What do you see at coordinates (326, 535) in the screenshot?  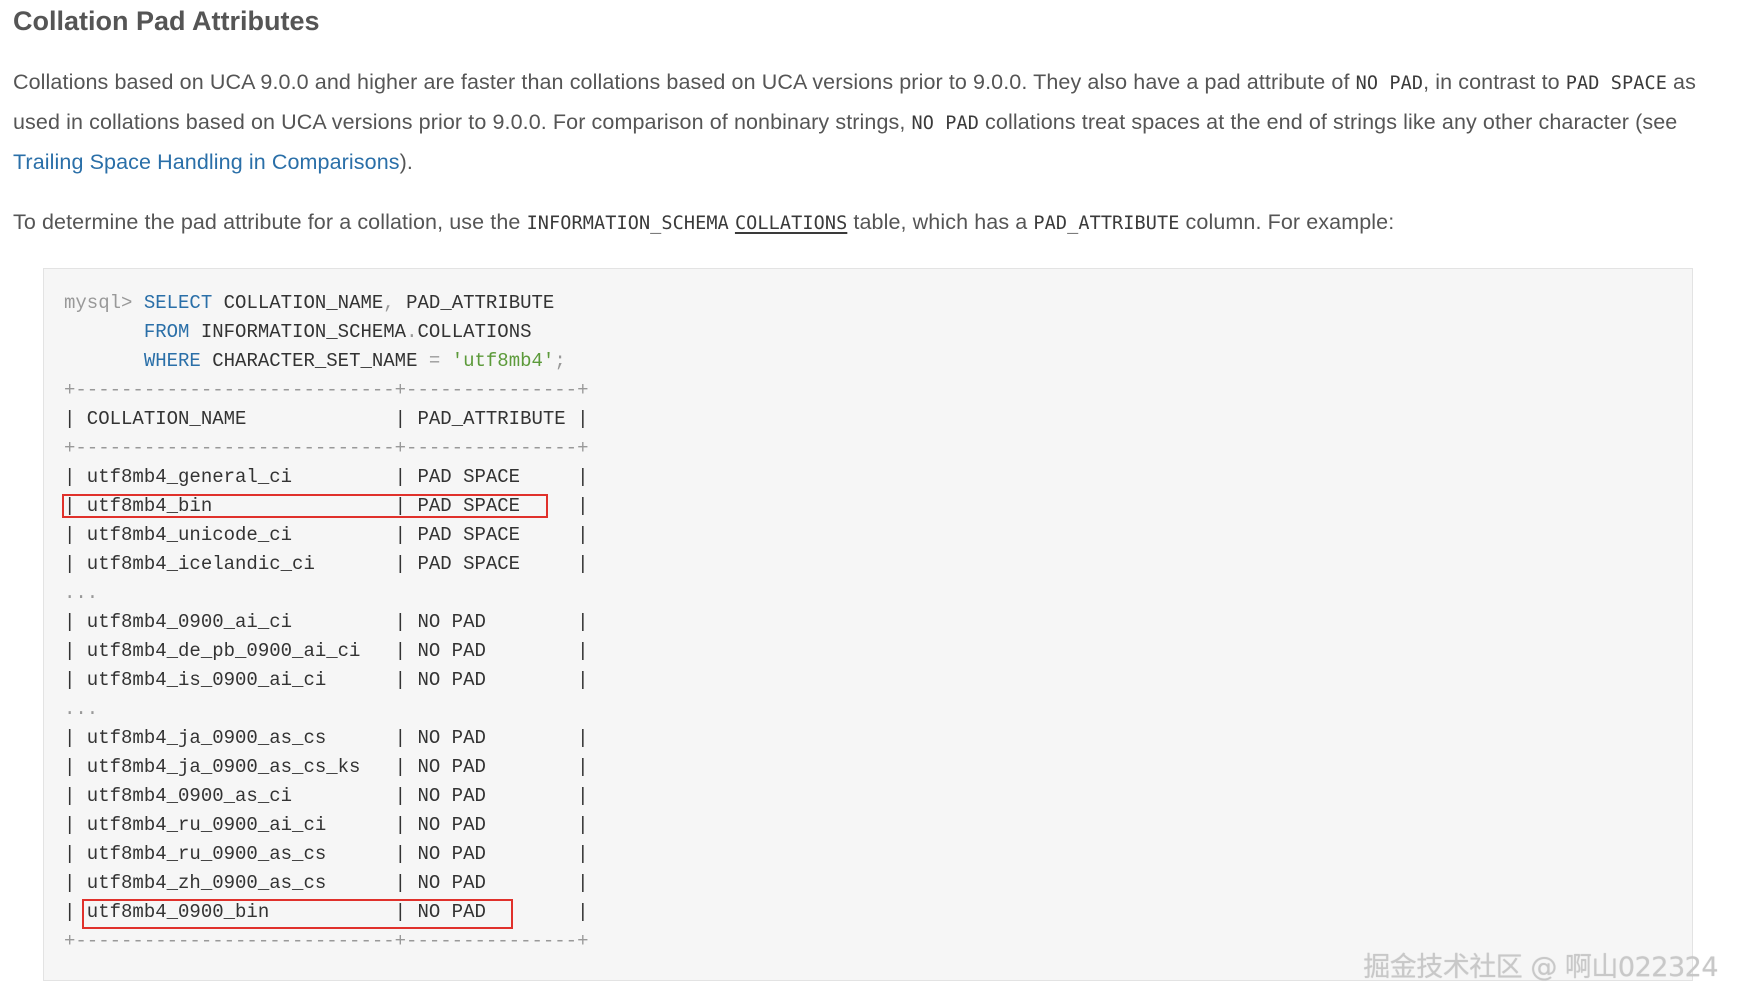 I see `result-row: | utf8mb4_unicode_ci | PAD SPACE |` at bounding box center [326, 535].